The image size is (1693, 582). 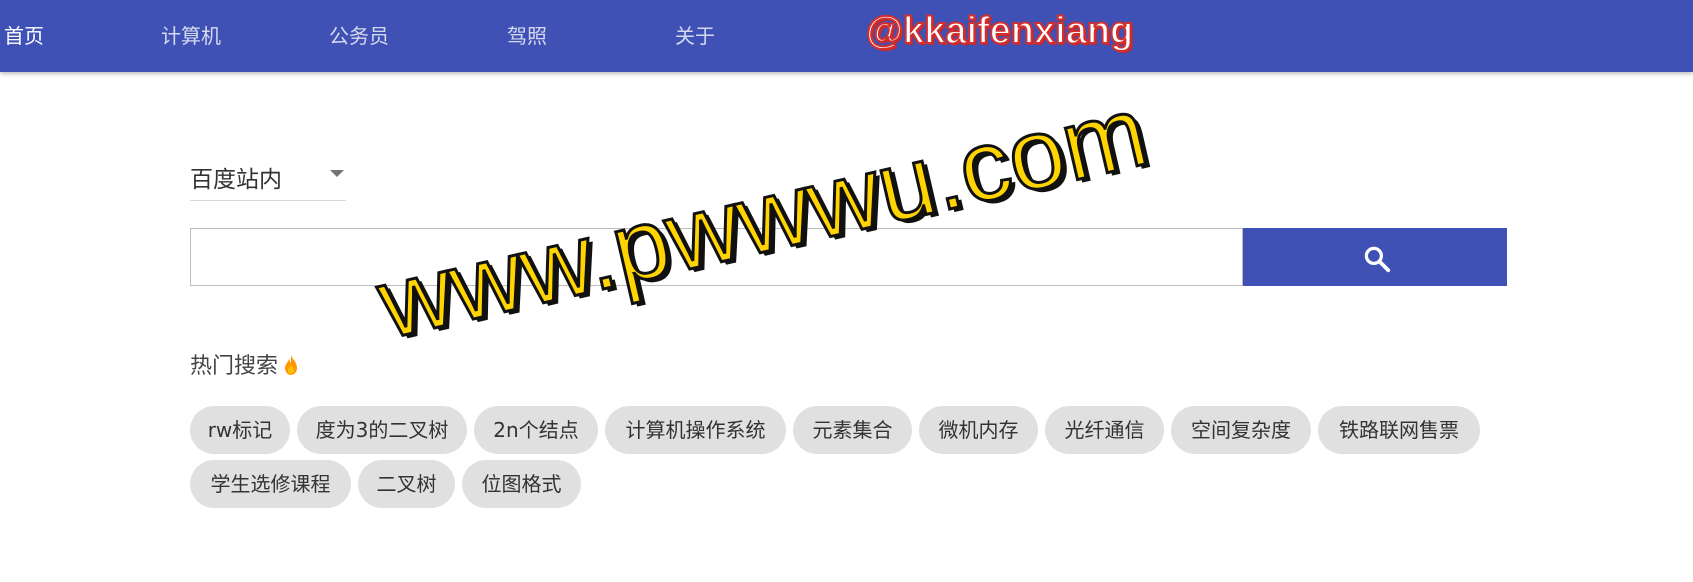 I want to click on hot-tag: 计算机操作系统, so click(x=695, y=430).